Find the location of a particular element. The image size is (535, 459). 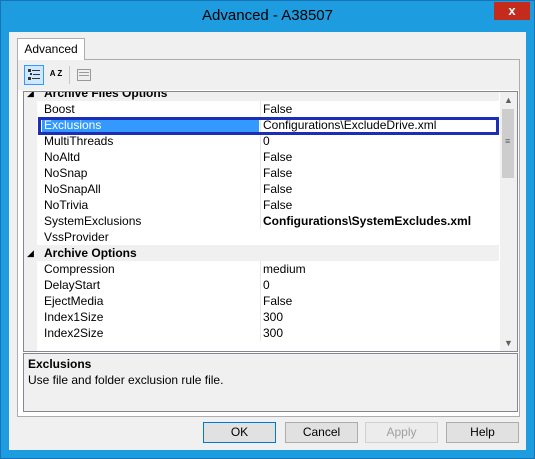

window-title: Advanced - A38507 is located at coordinates (267, 15).